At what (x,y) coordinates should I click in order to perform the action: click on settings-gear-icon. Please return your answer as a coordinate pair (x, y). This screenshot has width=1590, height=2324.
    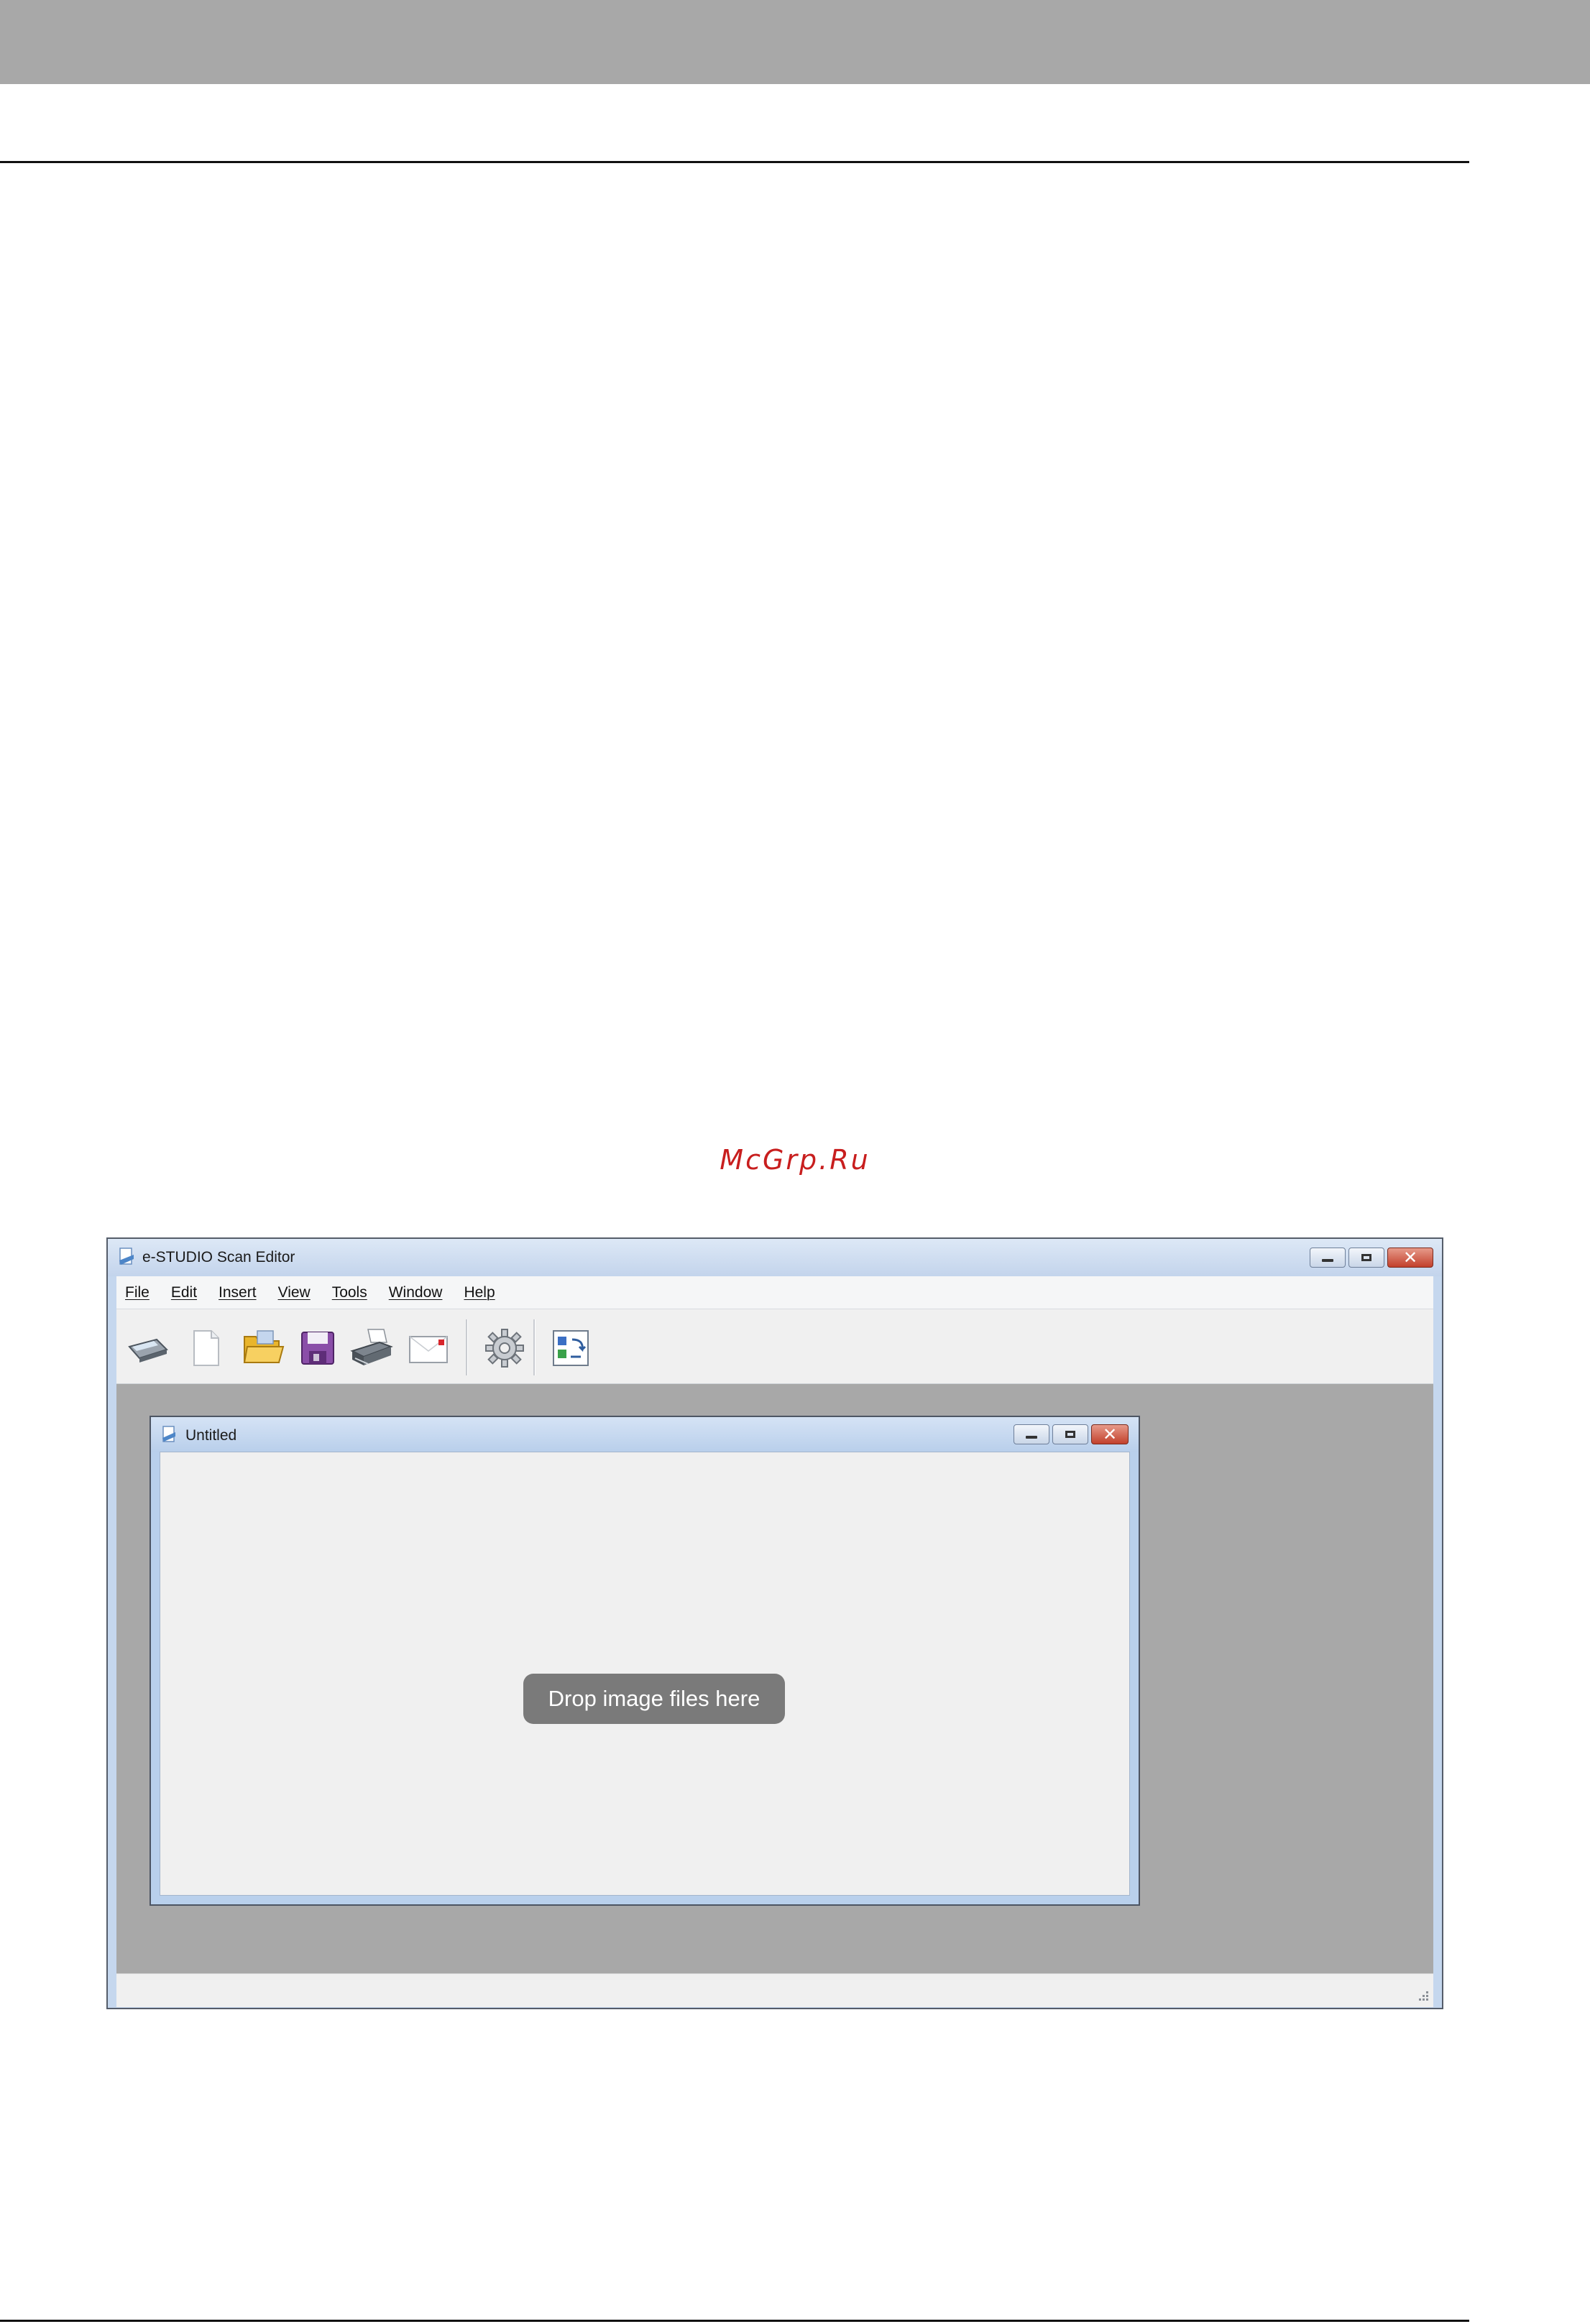
    Looking at the image, I should click on (505, 1348).